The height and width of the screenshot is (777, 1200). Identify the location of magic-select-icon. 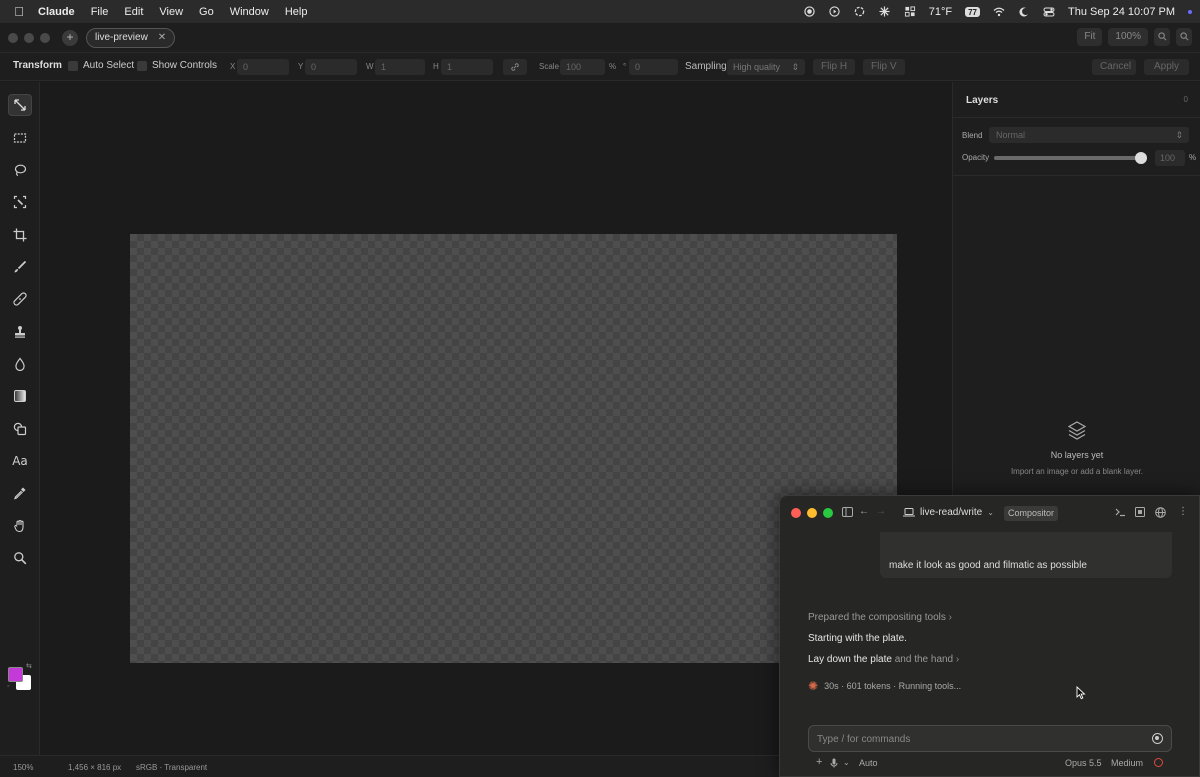
(20, 202).